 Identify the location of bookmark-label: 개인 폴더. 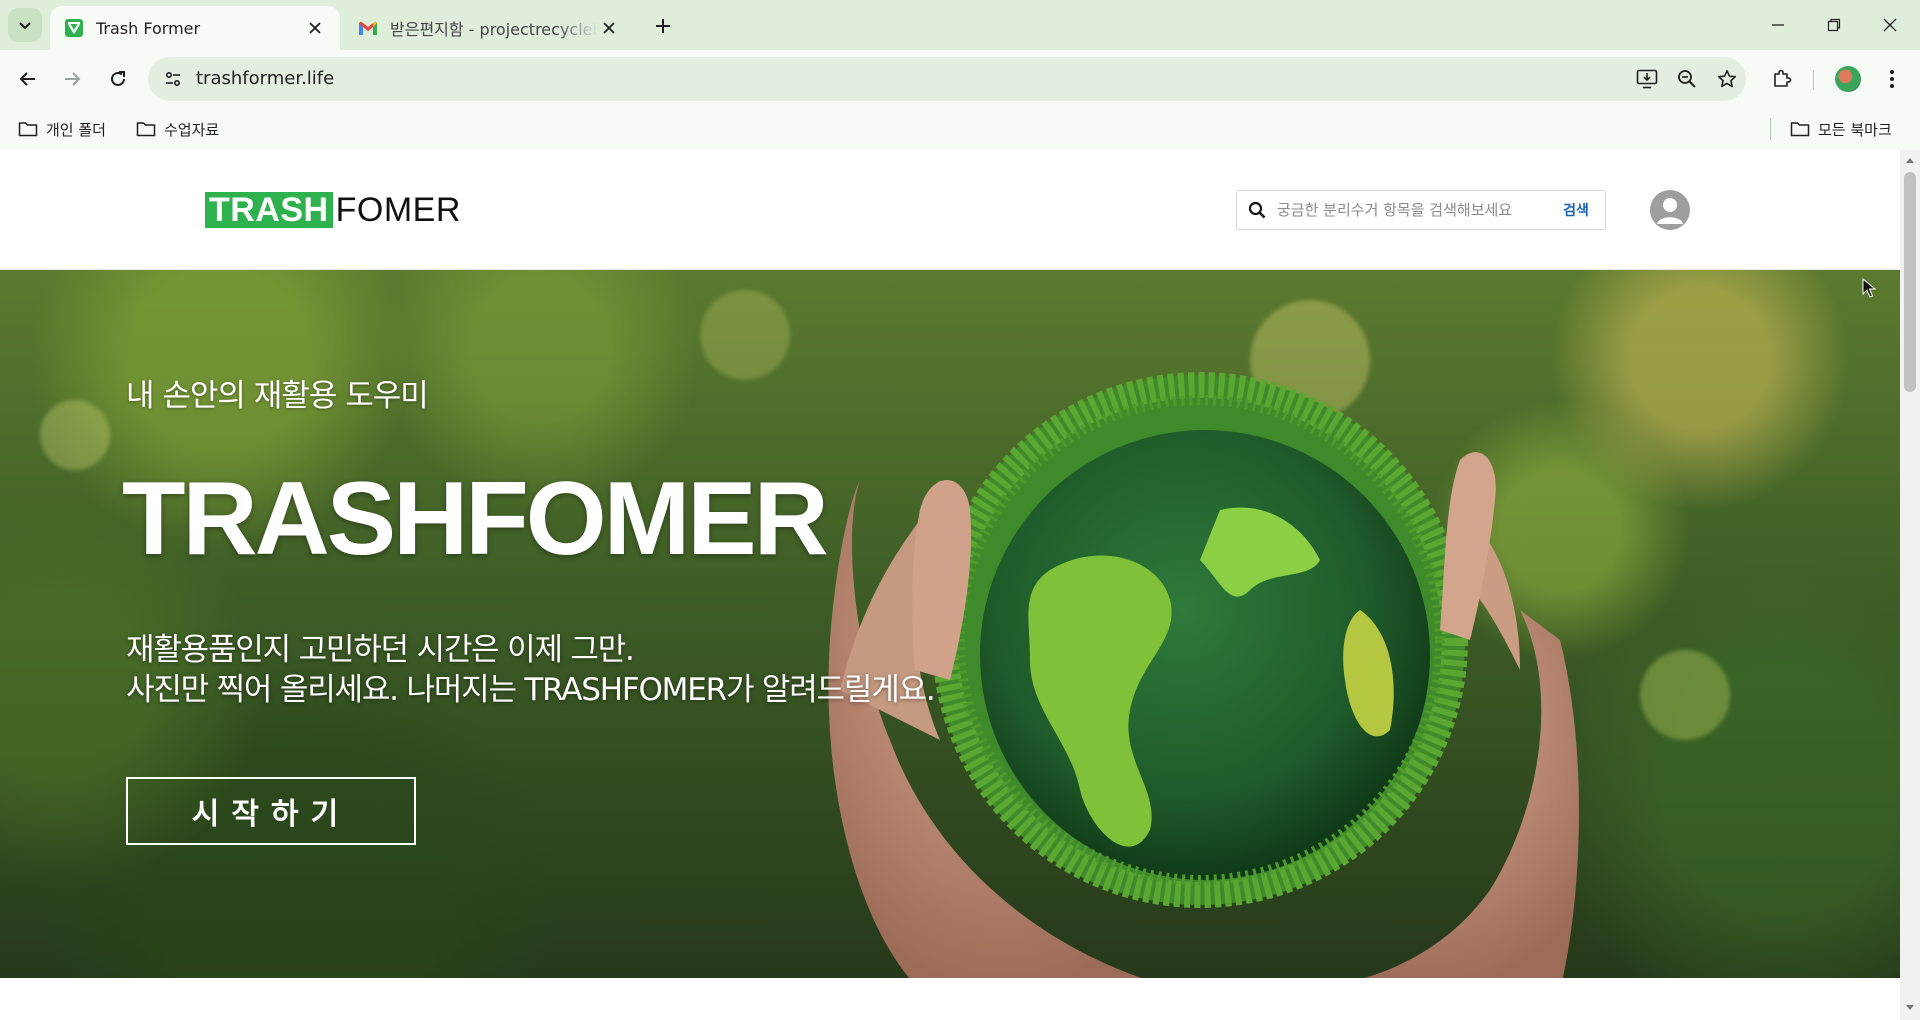
(76, 129).